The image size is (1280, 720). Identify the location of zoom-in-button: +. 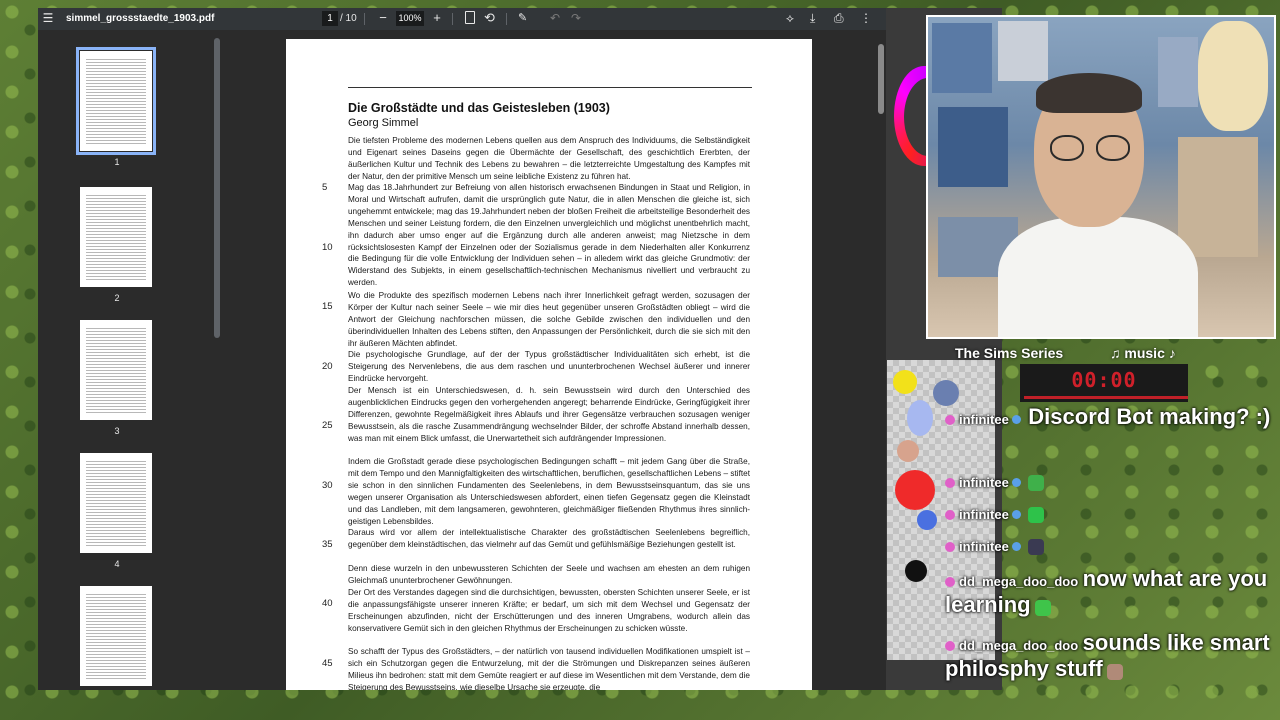
(437, 18).